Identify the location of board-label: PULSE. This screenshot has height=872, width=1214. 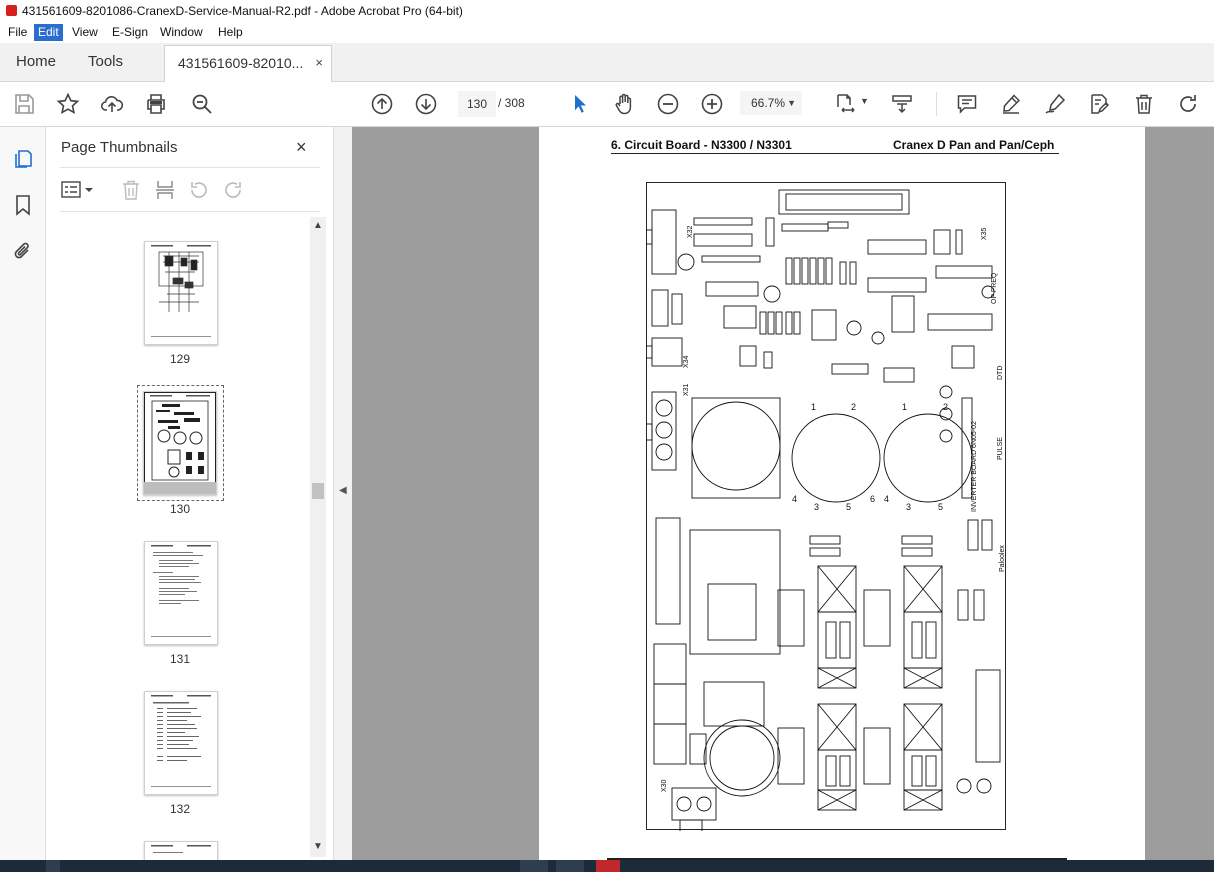
(1000, 448).